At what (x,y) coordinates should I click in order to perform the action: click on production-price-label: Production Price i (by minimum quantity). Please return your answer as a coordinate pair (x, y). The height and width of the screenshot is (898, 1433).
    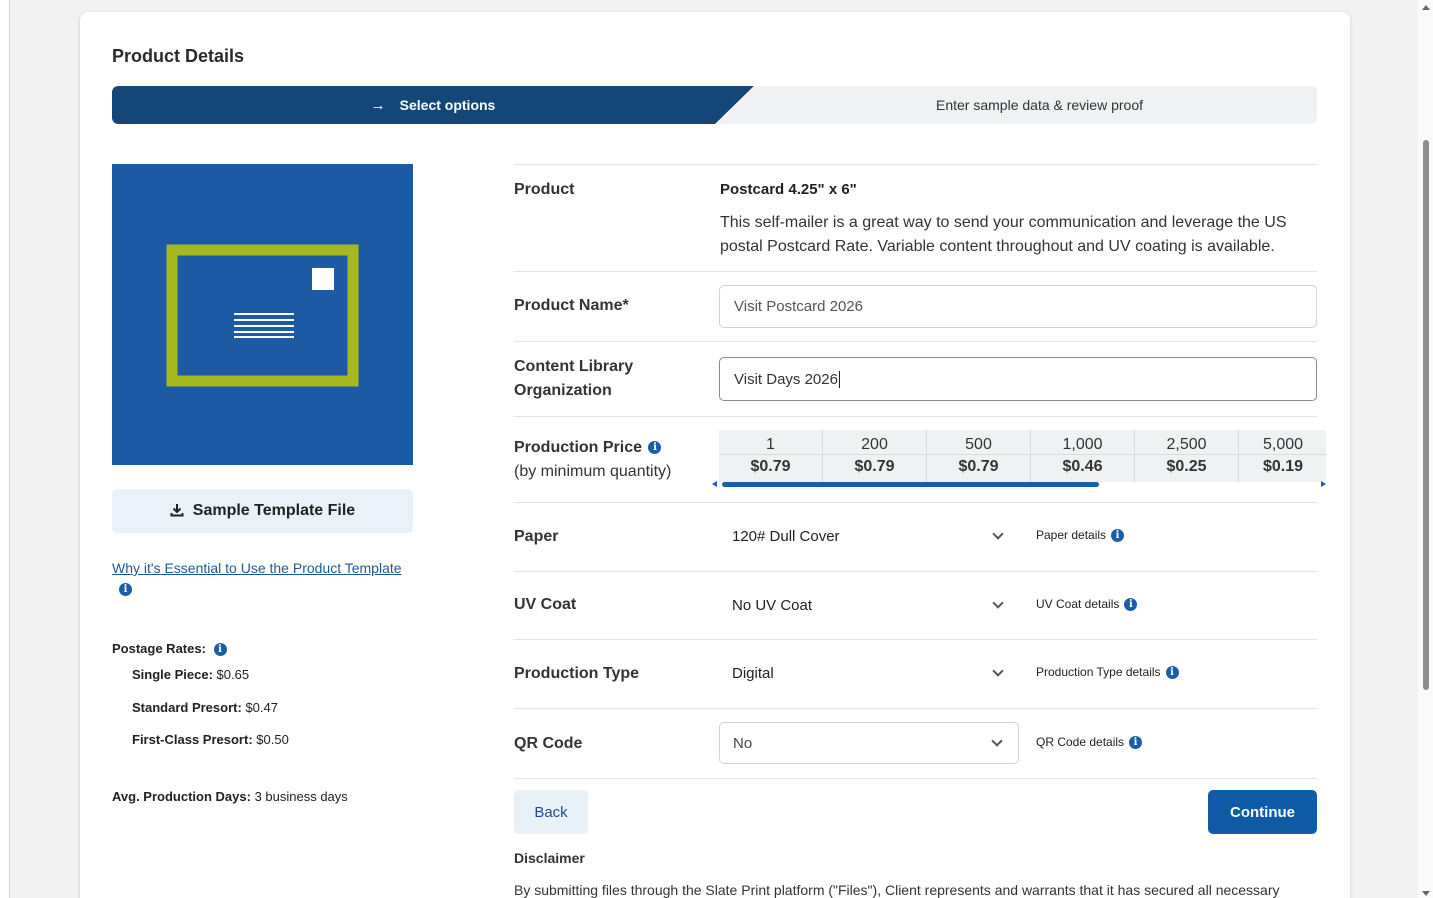
    Looking at the image, I should click on (592, 460).